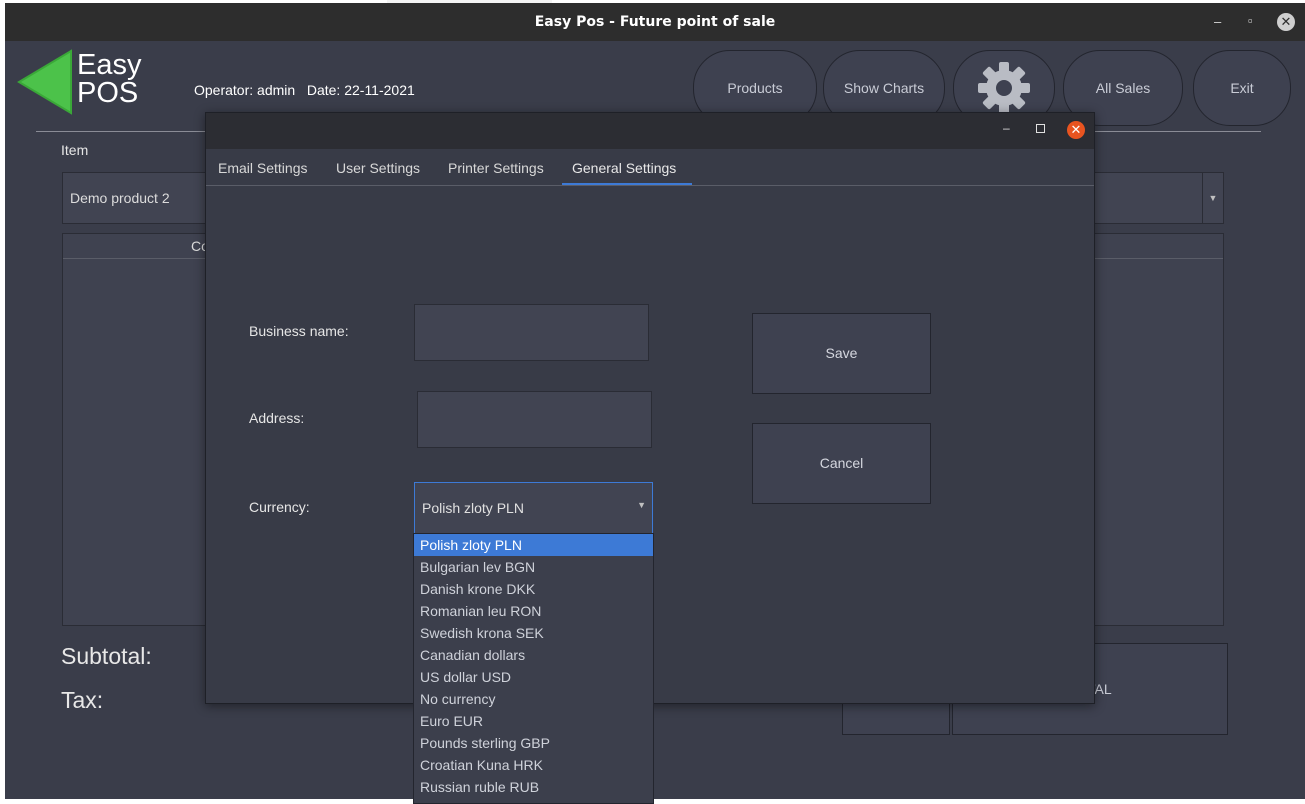  I want to click on operator-info: Operator: admin Date: 22-11-2021, so click(304, 90).